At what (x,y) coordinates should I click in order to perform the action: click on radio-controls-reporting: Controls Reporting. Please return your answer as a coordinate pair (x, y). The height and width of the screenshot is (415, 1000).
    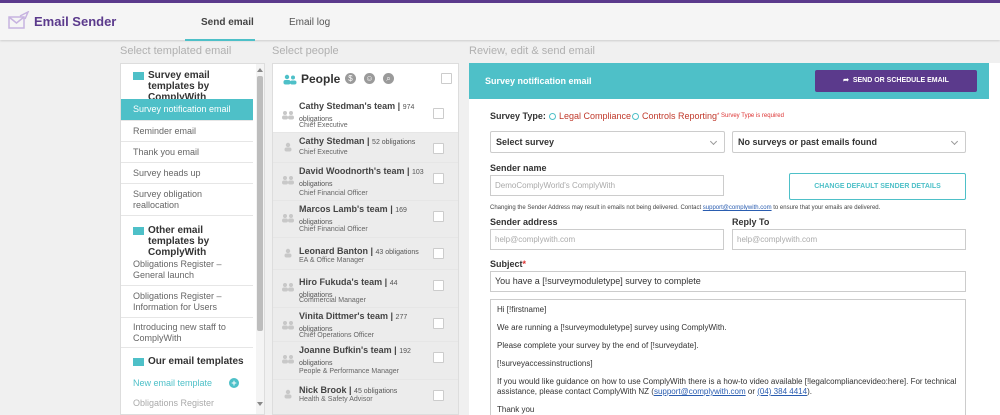
    Looking at the image, I should click on (674, 116).